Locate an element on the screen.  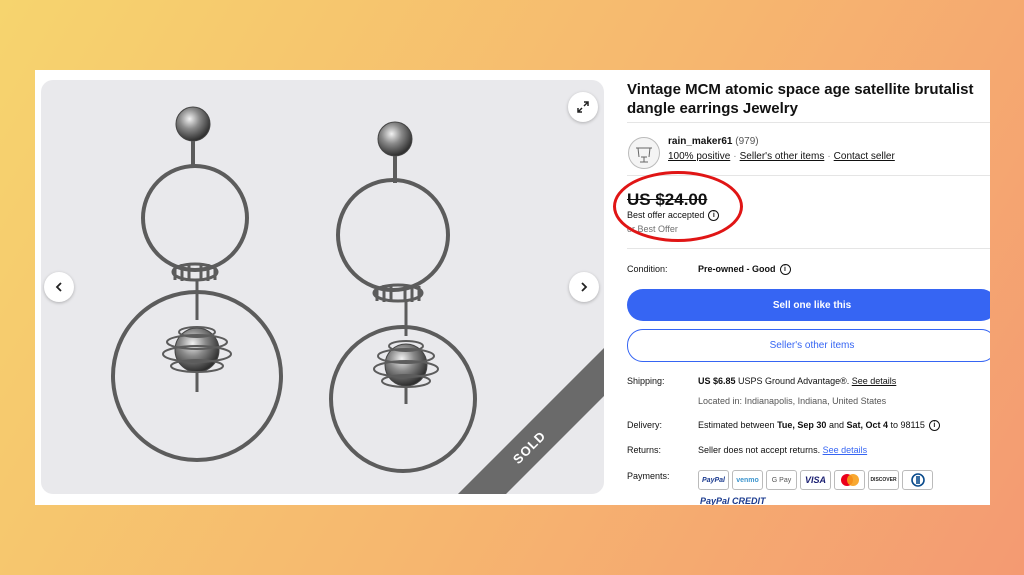
delivery-prefix: Estimated between is located at coordinates (736, 425).